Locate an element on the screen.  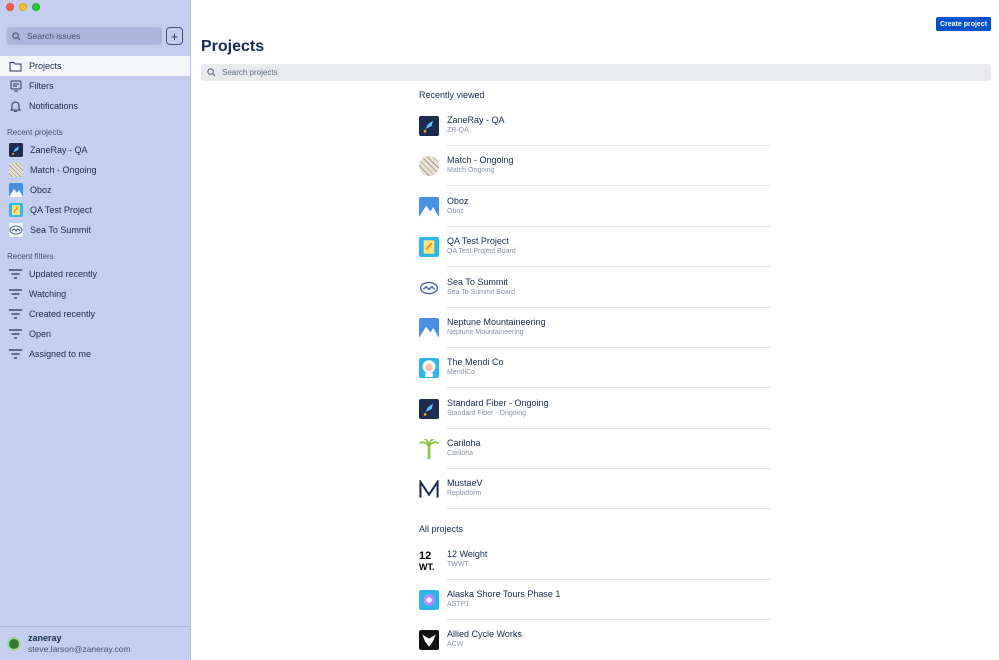
sidebar-item-match-ongoing: Match - Ongoing is located at coordinates (95, 170).